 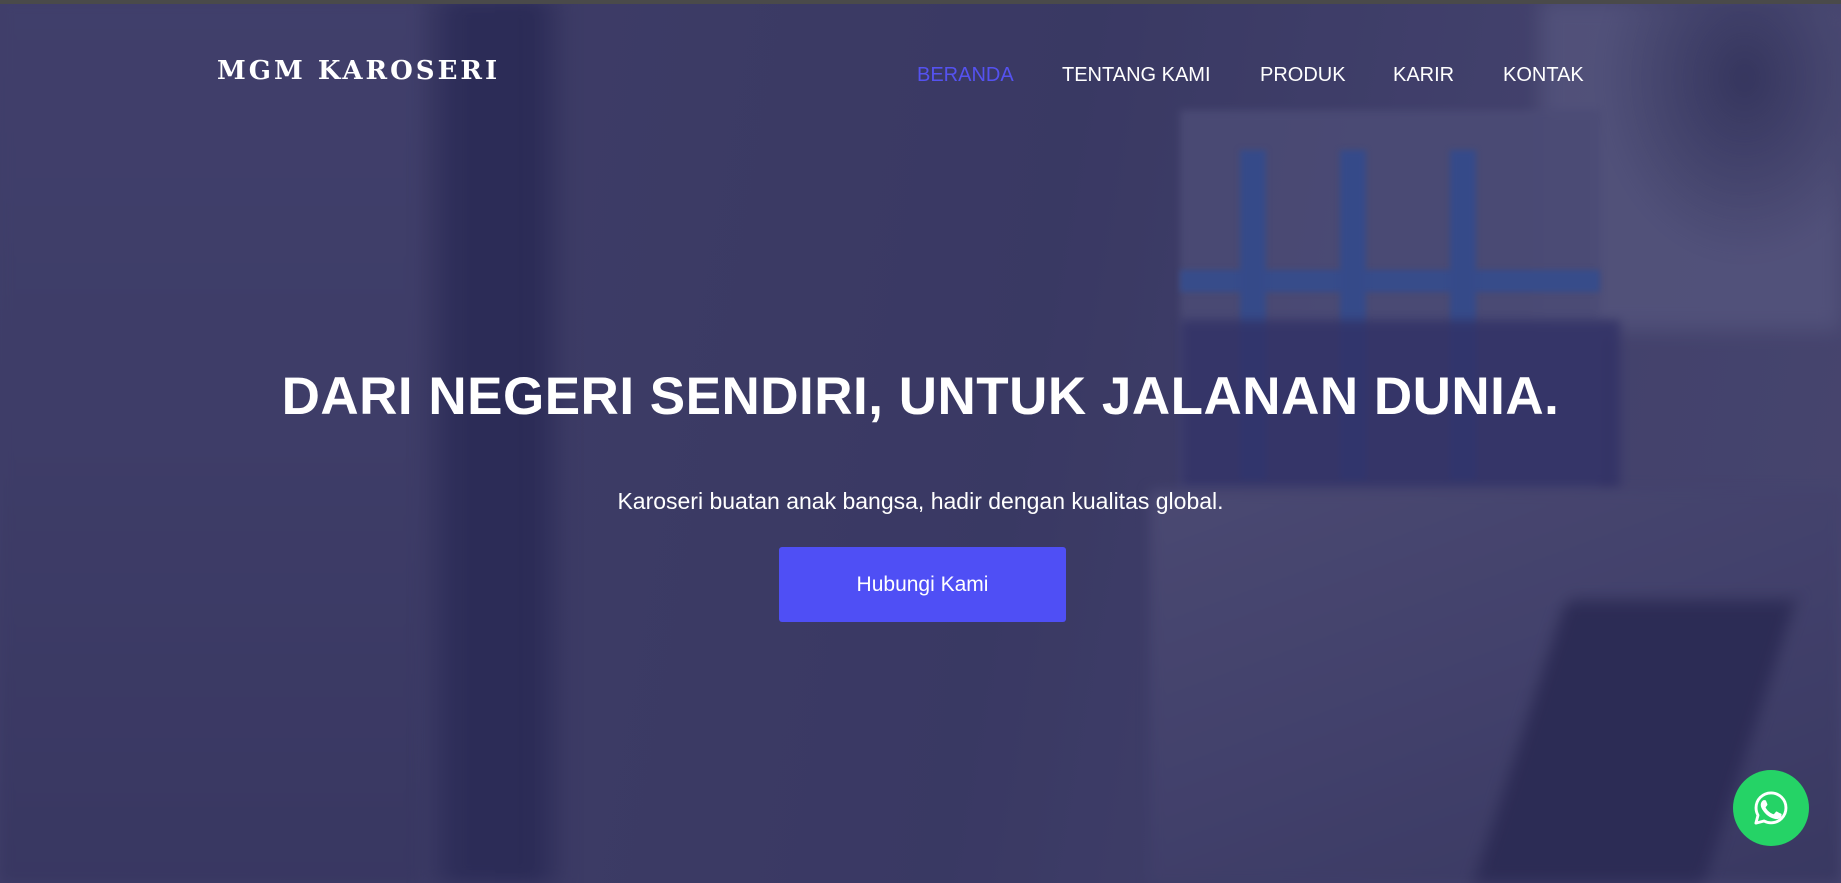 What do you see at coordinates (358, 71) in the screenshot?
I see `site-logo: MGM KAROSERI` at bounding box center [358, 71].